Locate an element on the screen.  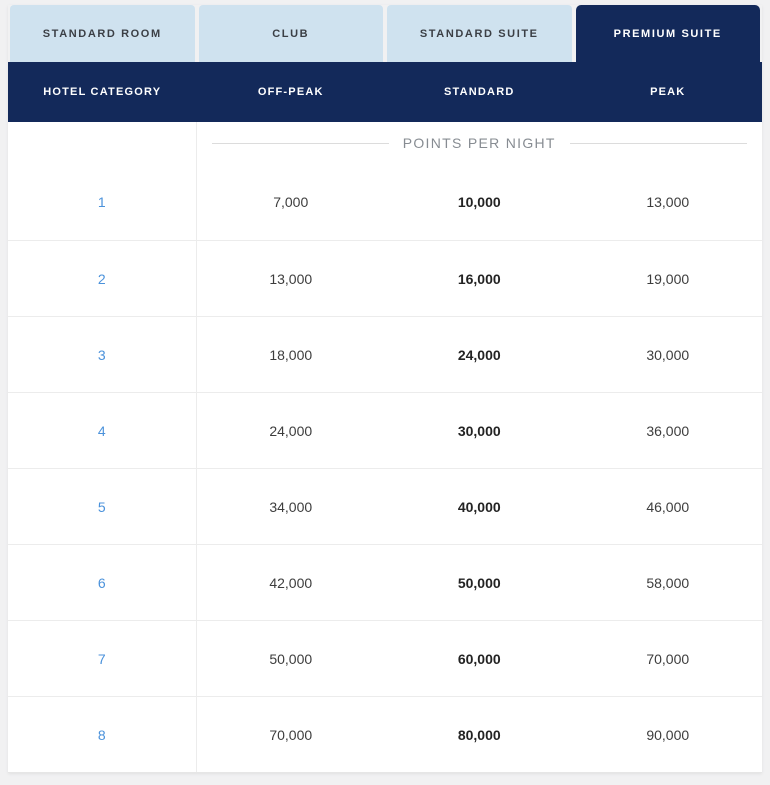
tab-label: PREMIUM SUITE is located at coordinates (667, 33).